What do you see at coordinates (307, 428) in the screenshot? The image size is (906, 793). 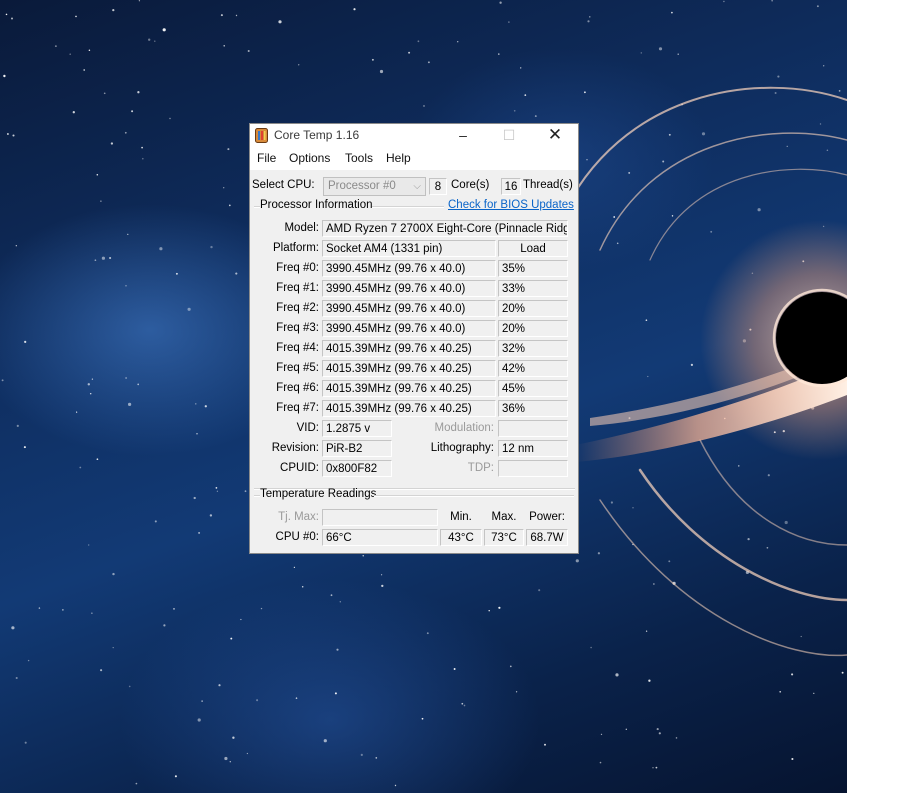 I see `vid-label: VID:` at bounding box center [307, 428].